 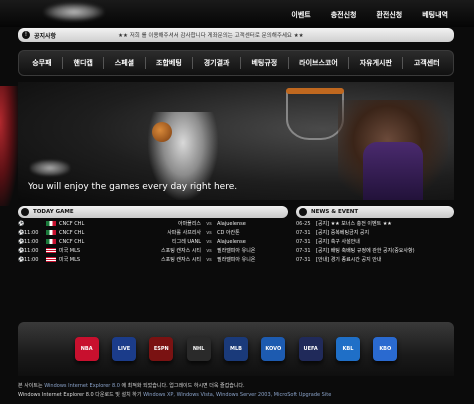 What do you see at coordinates (318, 63) in the screenshot?
I see `menu-item-live-score: 라이브스코어` at bounding box center [318, 63].